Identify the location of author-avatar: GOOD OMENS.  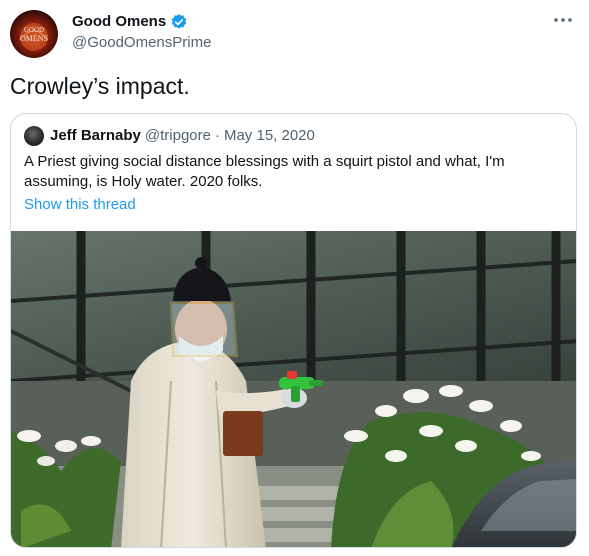
(34, 34).